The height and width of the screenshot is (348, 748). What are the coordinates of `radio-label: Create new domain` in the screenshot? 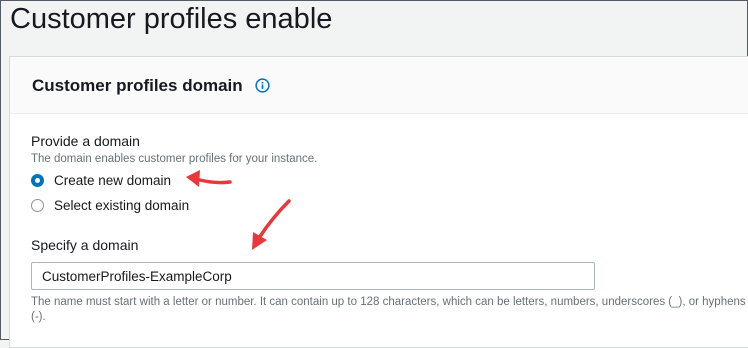 It's located at (113, 180).